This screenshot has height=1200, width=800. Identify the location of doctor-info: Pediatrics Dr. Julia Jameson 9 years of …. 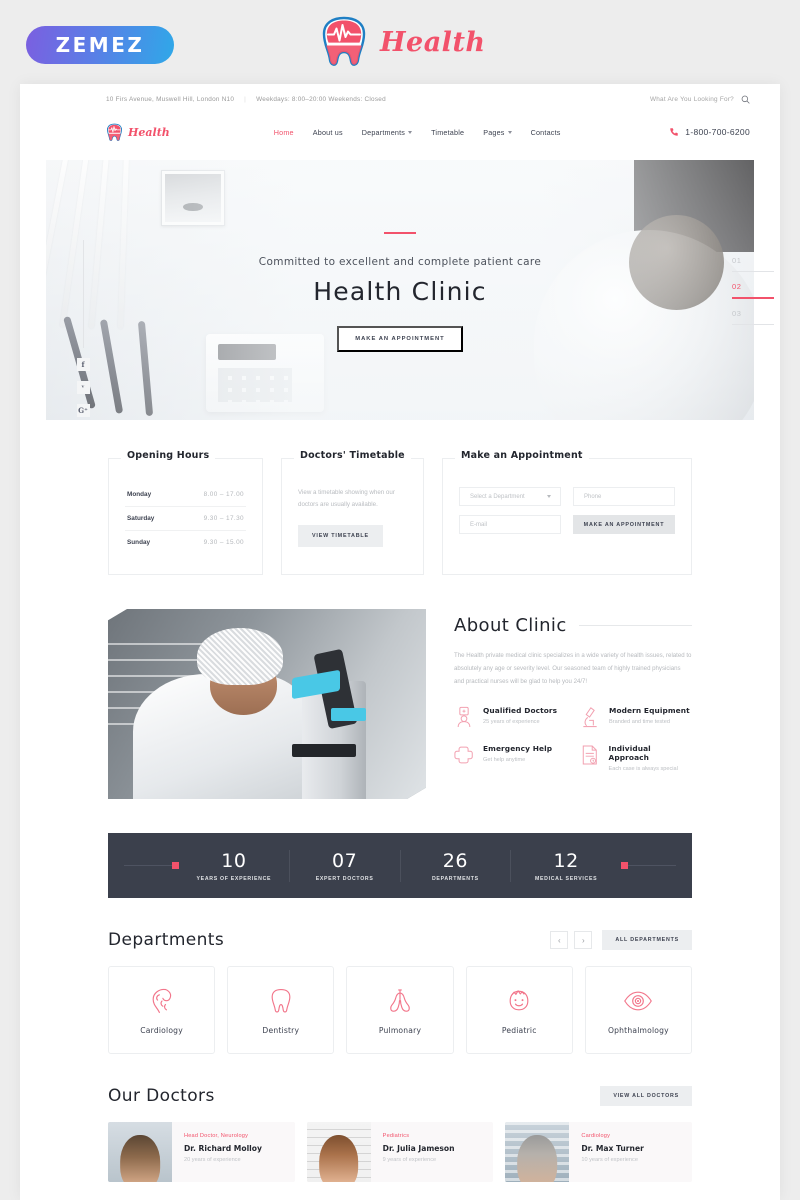
(418, 1152).